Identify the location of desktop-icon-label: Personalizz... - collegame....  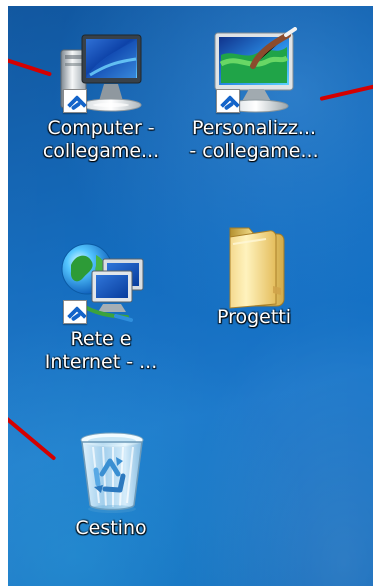
(254, 139).